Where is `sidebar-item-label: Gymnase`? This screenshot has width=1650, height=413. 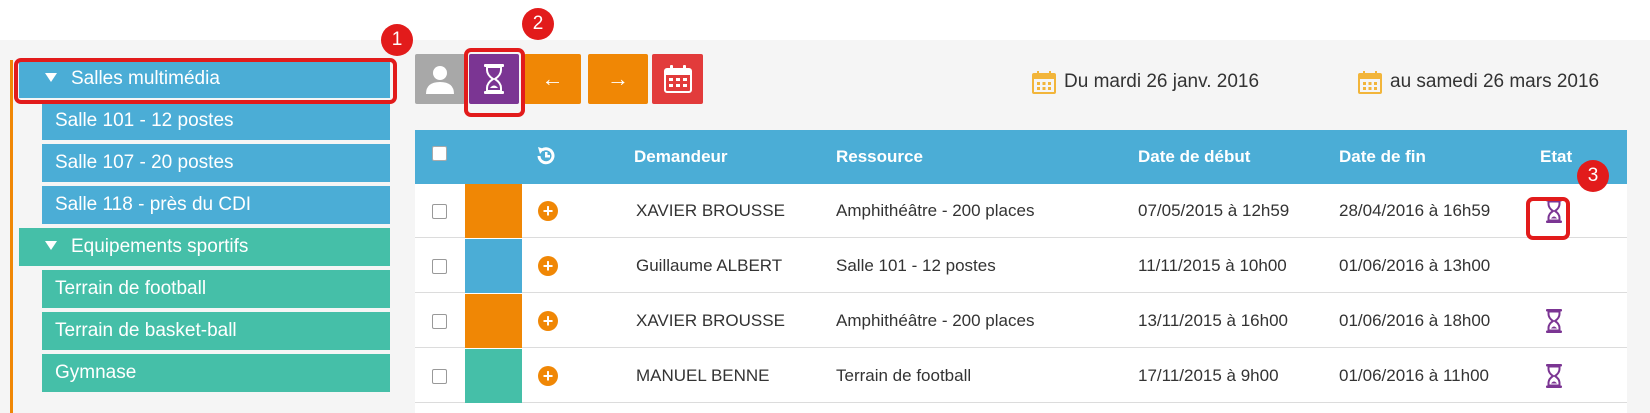 sidebar-item-label: Gymnase is located at coordinates (96, 372).